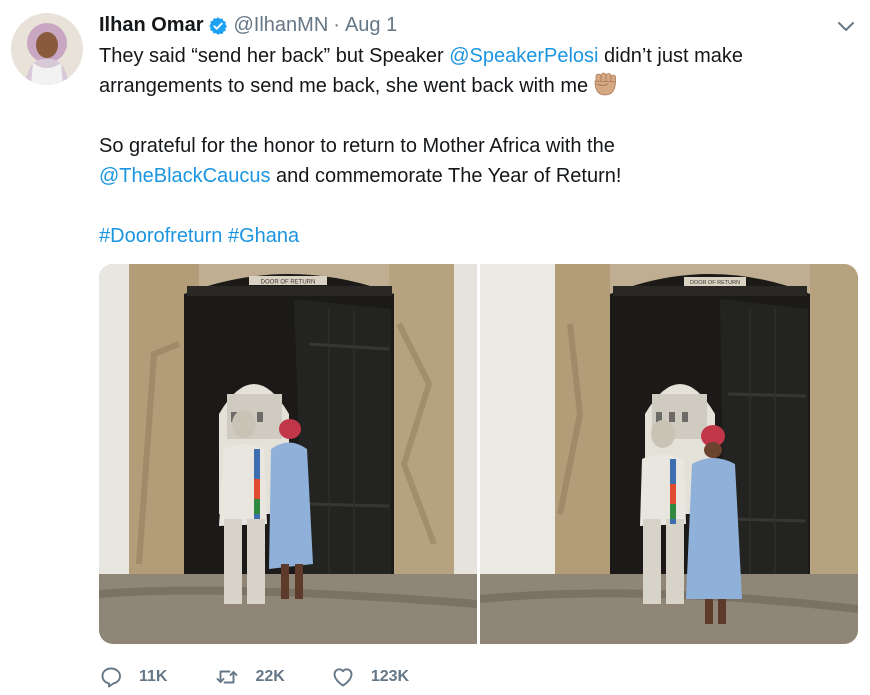  Describe the element at coordinates (218, 26) in the screenshot. I see `verified-badge-icon` at that location.